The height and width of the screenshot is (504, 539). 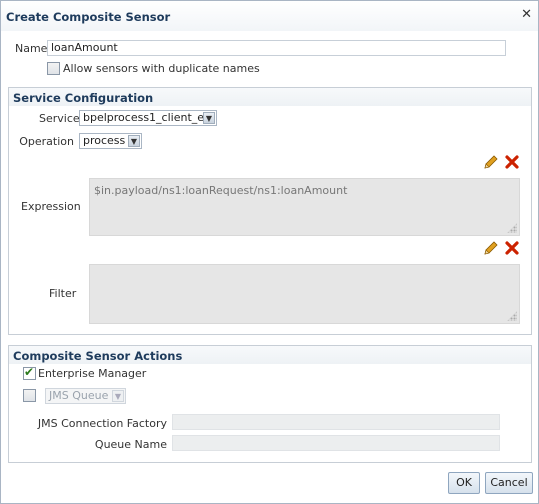 What do you see at coordinates (88, 17) in the screenshot?
I see `dialog-title: Create Composite Sensor` at bounding box center [88, 17].